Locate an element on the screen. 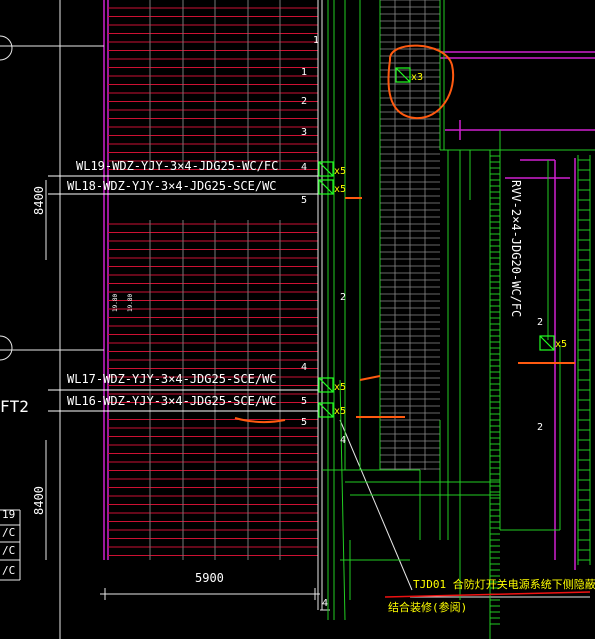 The height and width of the screenshot is (639, 595). count-8: 5 is located at coordinates (304, 401).